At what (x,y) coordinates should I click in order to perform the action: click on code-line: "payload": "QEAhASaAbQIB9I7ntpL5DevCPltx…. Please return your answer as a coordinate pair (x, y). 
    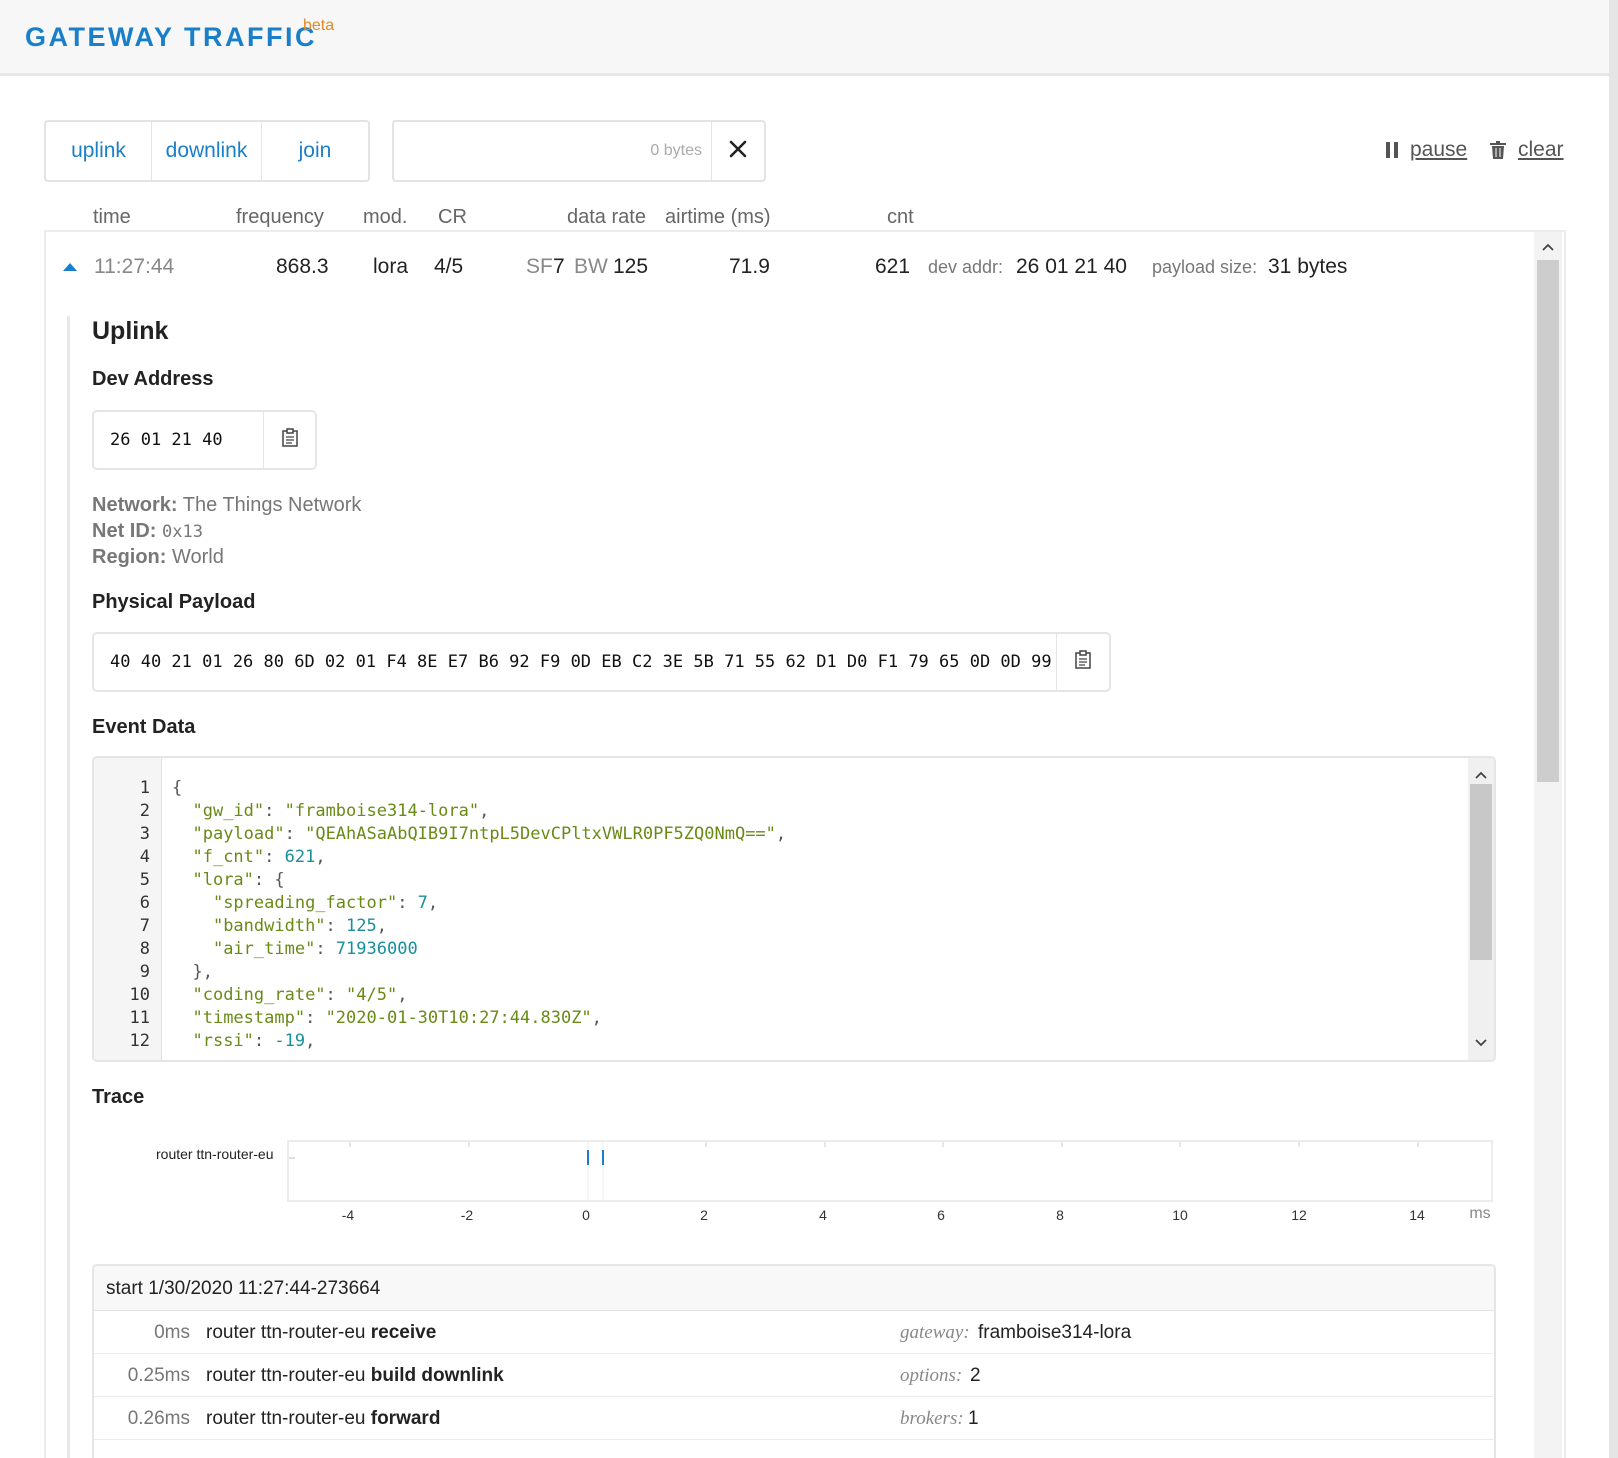
    Looking at the image, I should click on (489, 834).